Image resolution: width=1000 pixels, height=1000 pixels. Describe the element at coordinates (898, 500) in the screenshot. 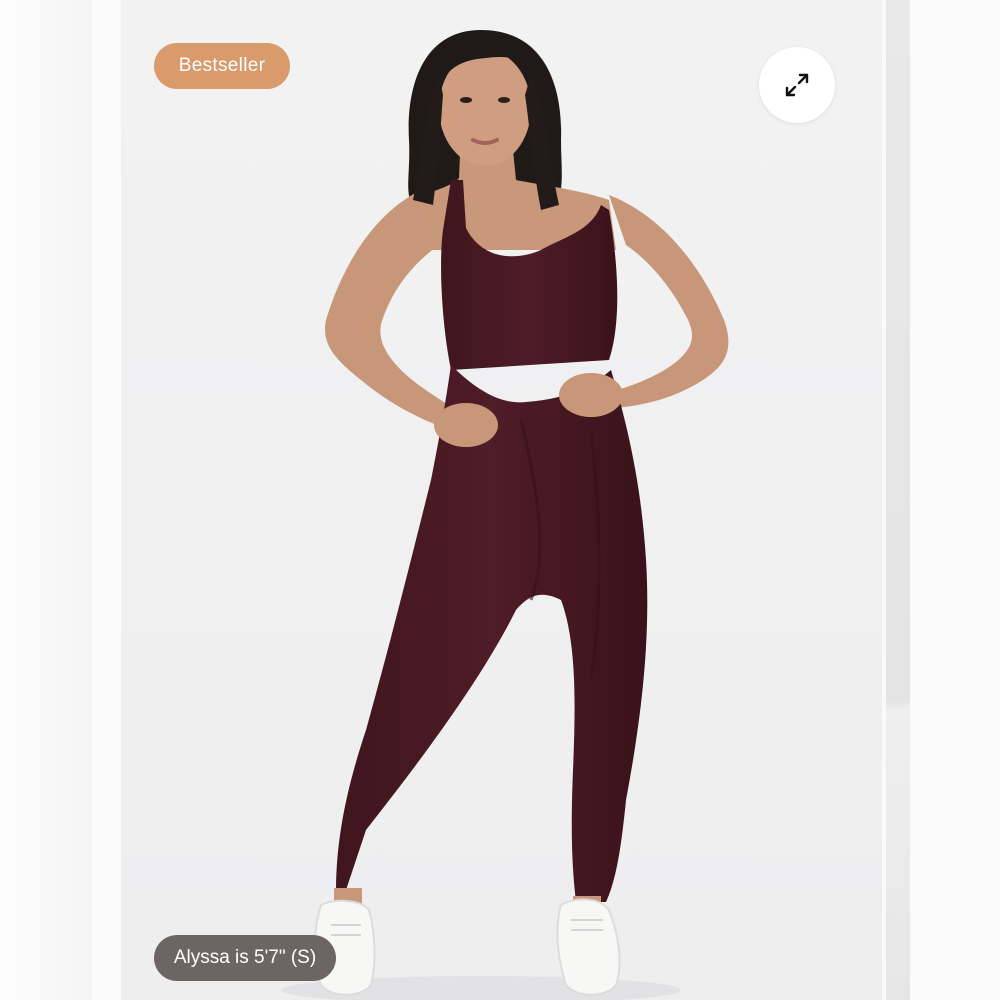

I see `next-image-edge` at that location.